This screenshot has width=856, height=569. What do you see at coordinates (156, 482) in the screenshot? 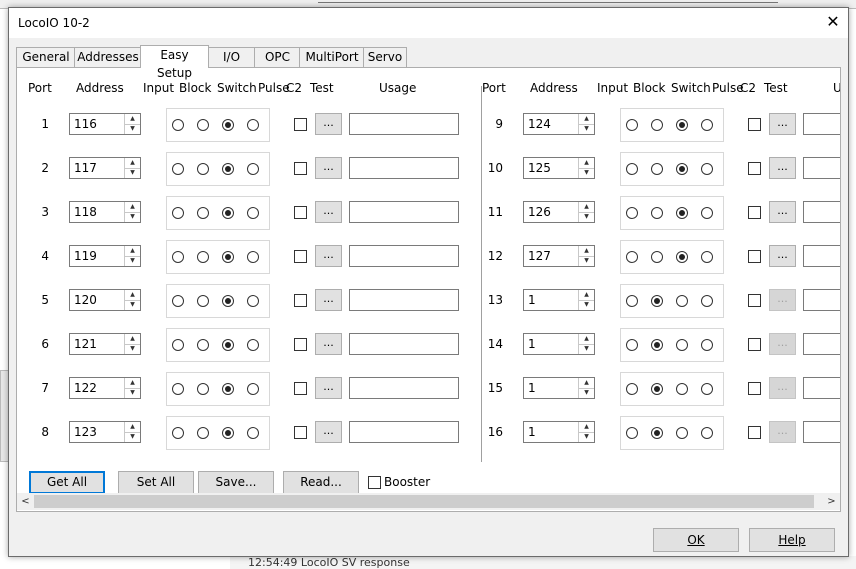
I see `set-all-button: Set All` at bounding box center [156, 482].